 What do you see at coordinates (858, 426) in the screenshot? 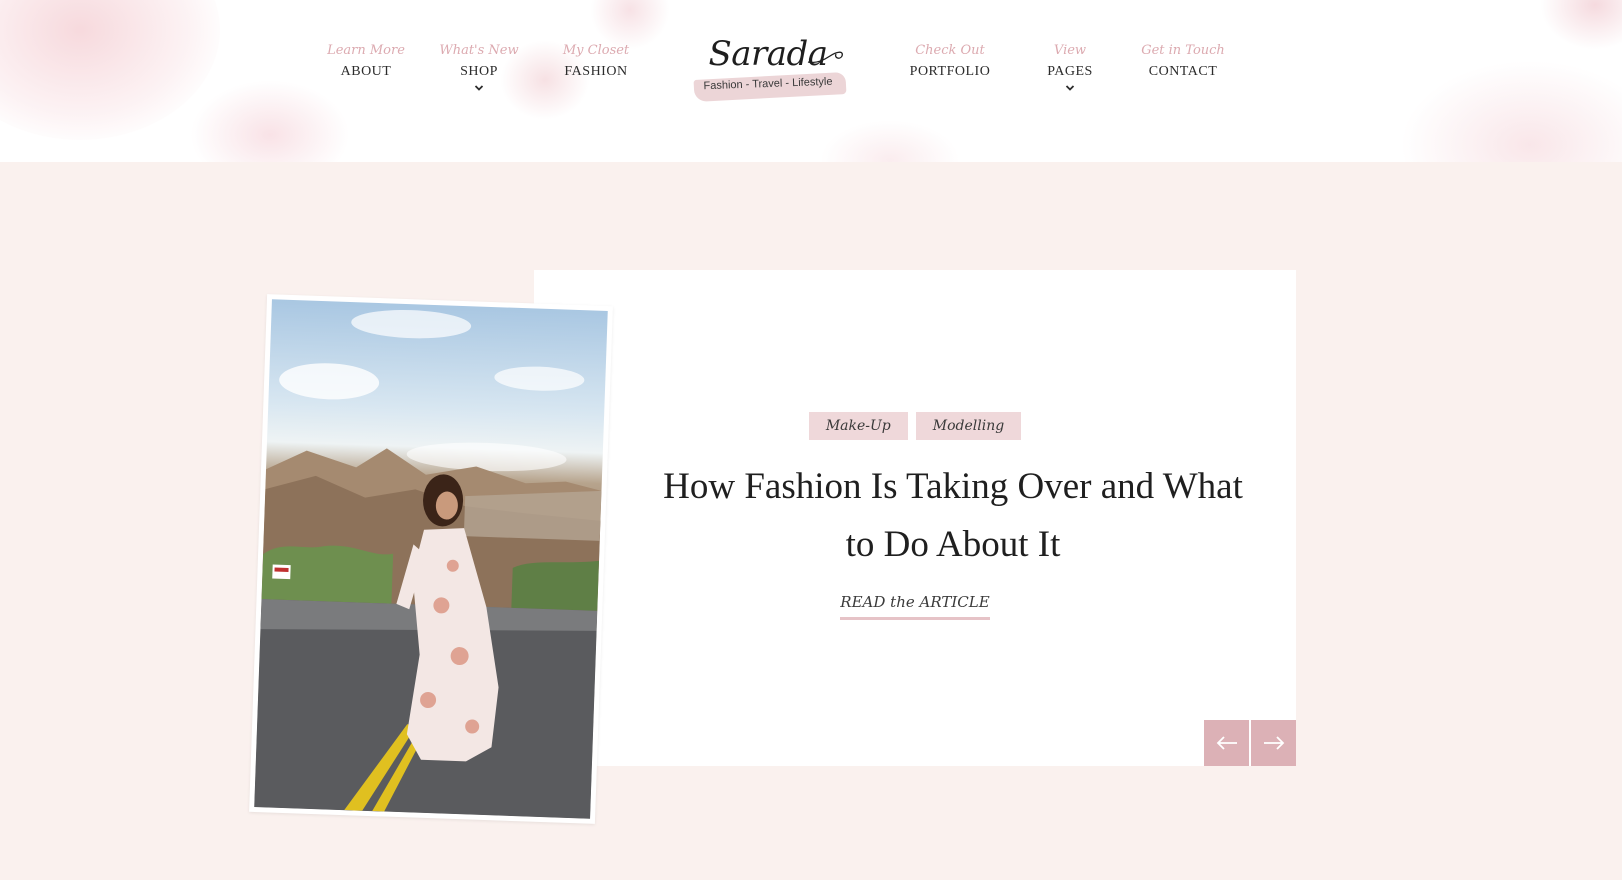
I see `tag-makeup: Make-Up` at bounding box center [858, 426].